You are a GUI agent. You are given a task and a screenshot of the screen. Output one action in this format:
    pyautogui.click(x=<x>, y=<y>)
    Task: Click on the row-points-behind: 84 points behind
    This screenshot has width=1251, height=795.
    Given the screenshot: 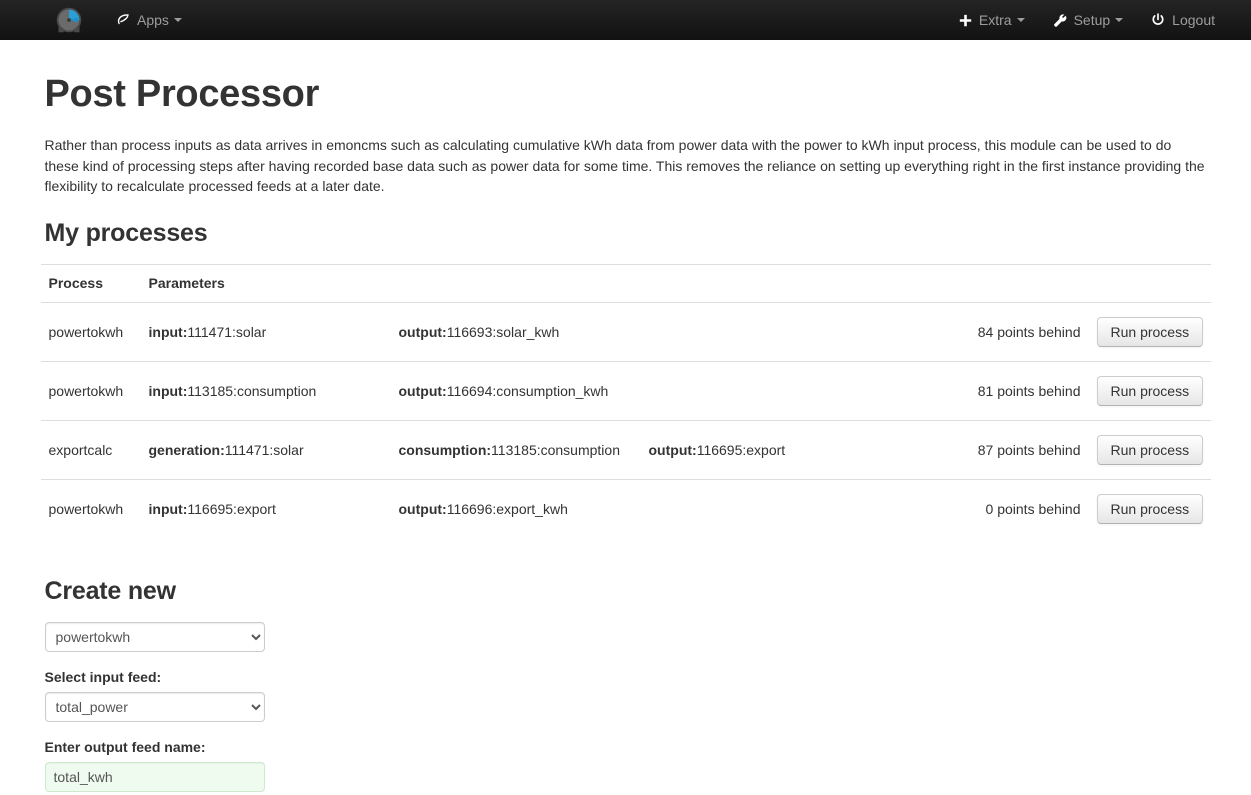 What is the action you would take?
    pyautogui.click(x=1029, y=331)
    